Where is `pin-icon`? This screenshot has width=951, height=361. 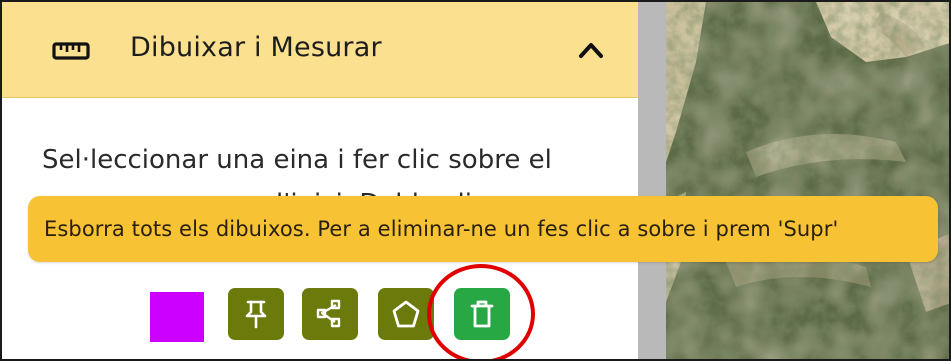 pin-icon is located at coordinates (256, 314).